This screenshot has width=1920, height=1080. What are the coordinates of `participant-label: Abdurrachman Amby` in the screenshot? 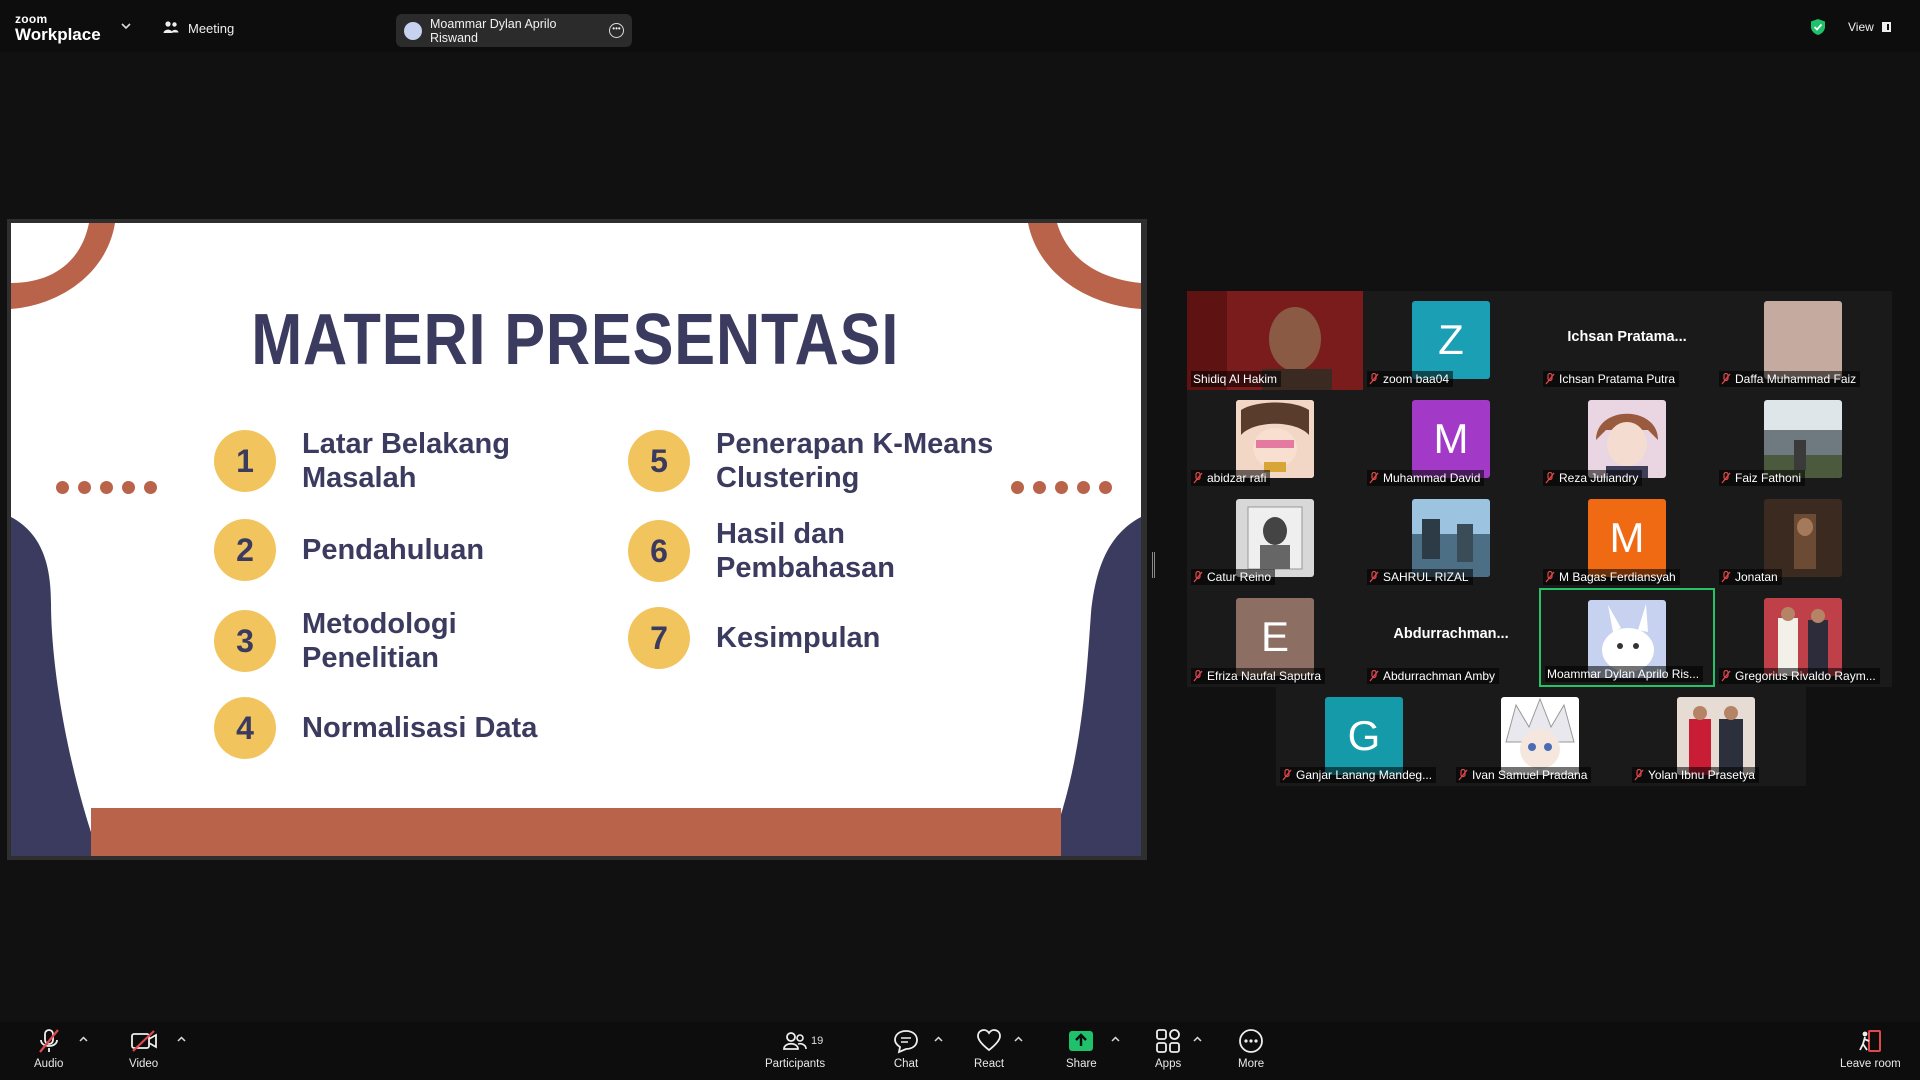 It's located at (1433, 676).